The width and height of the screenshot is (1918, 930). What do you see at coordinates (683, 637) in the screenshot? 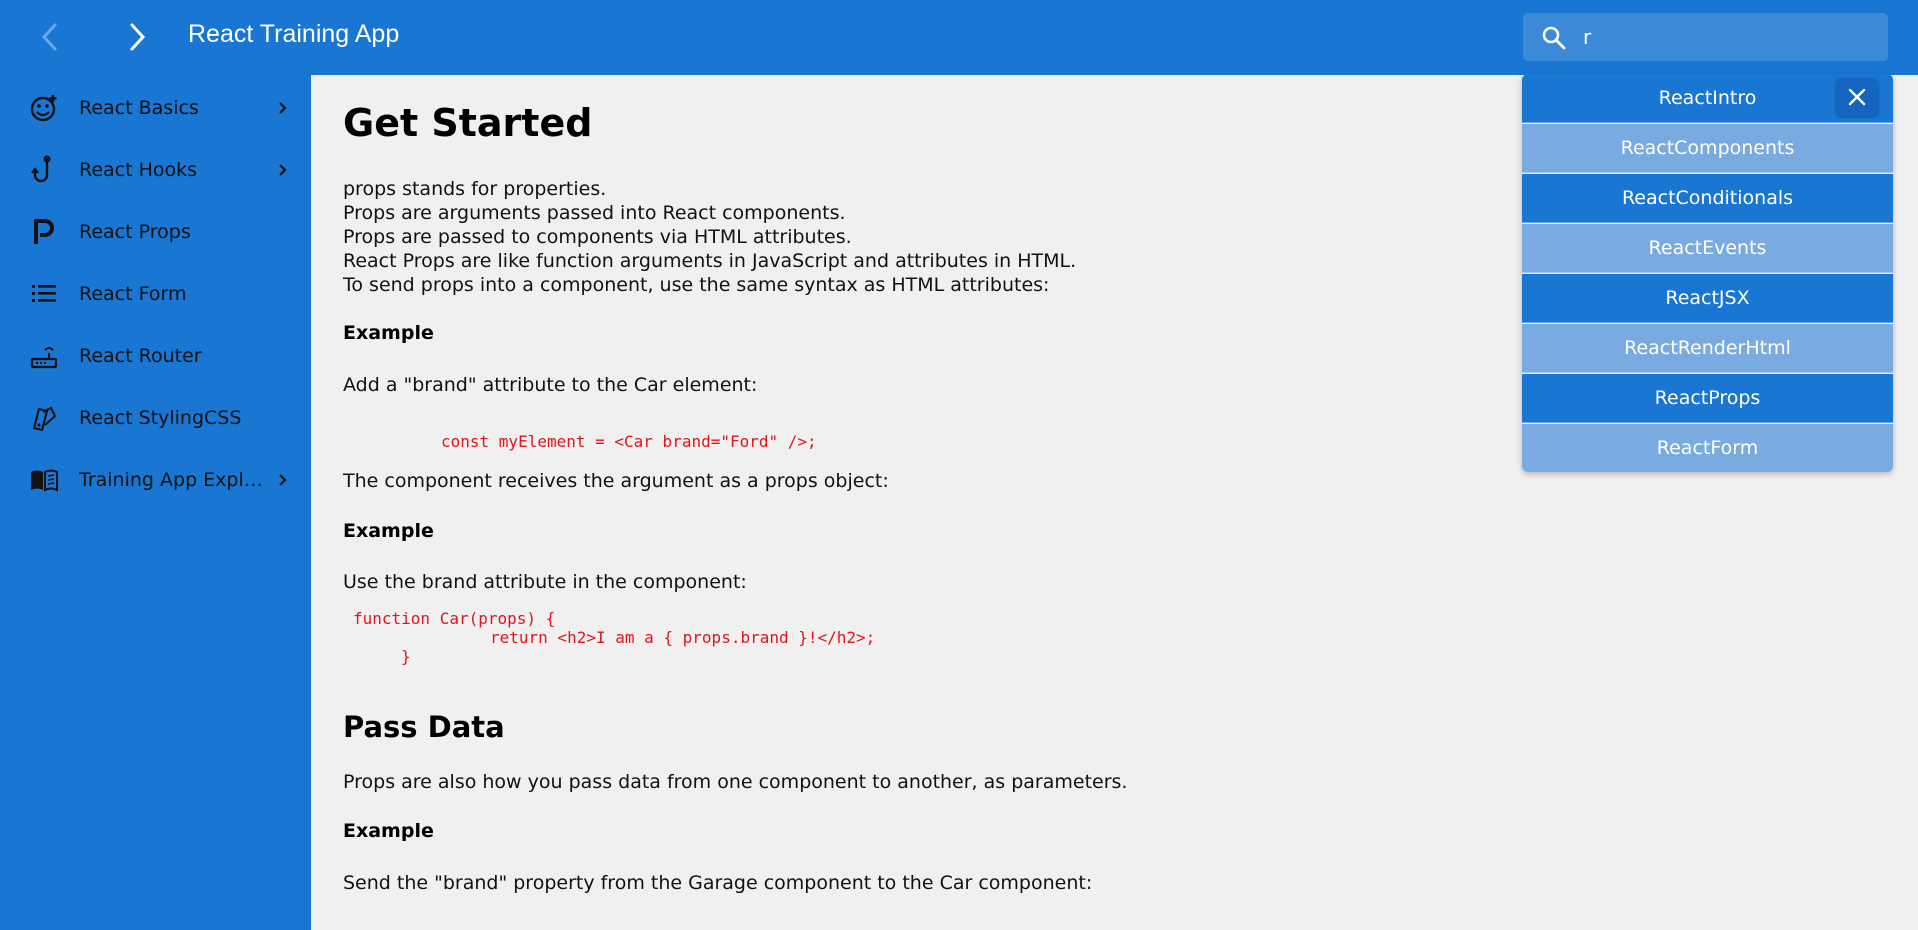
I see `code-line: return <h2>I am a { props.brand }!</h2>;` at bounding box center [683, 637].